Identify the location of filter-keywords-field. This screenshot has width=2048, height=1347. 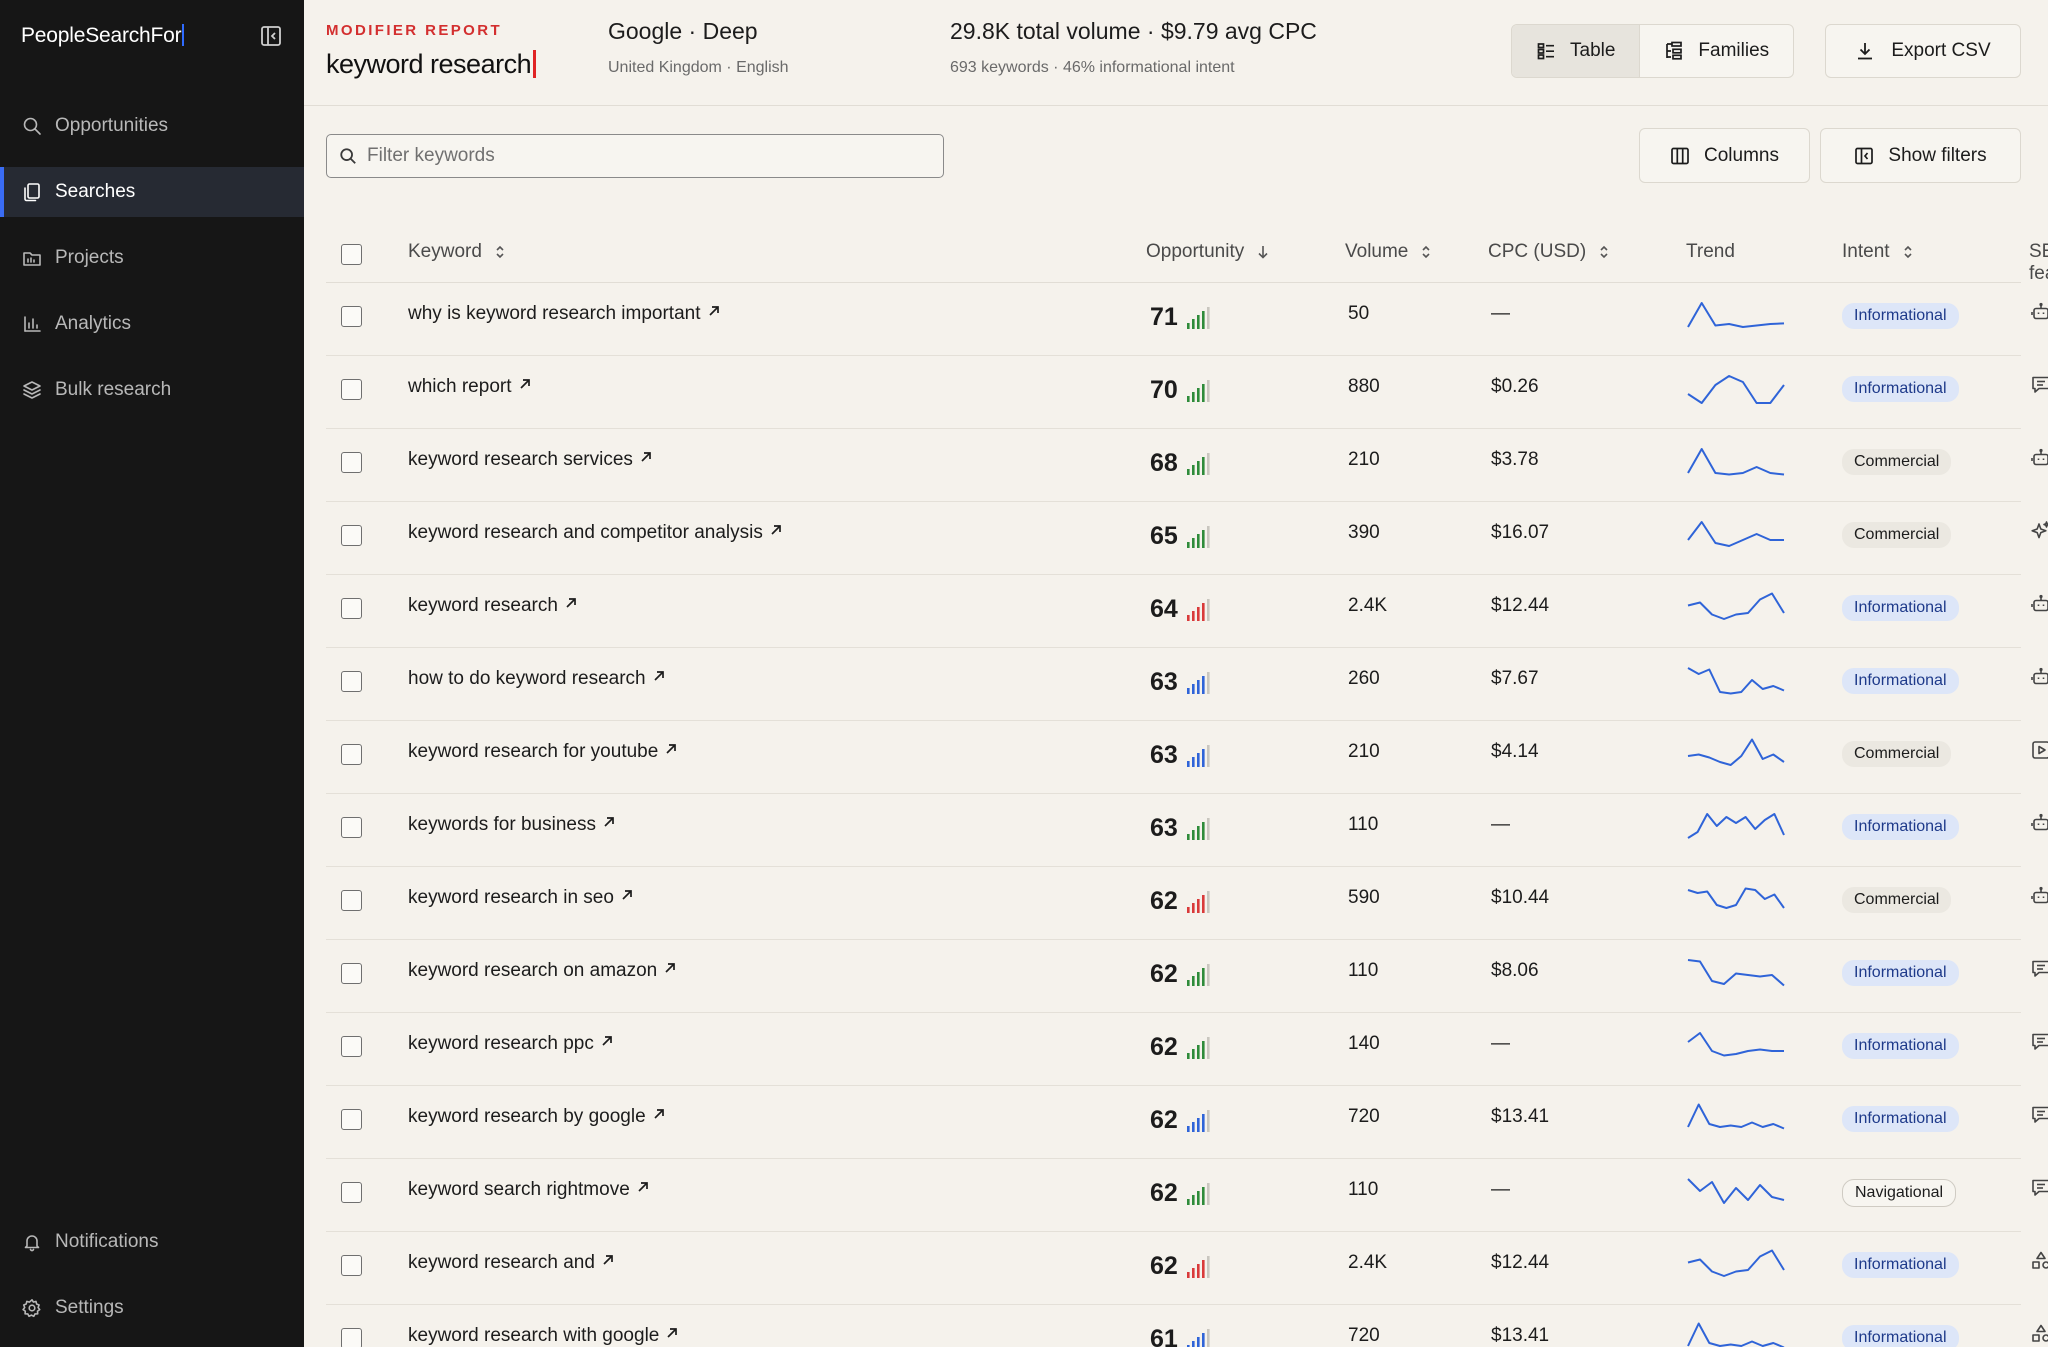
(635, 156).